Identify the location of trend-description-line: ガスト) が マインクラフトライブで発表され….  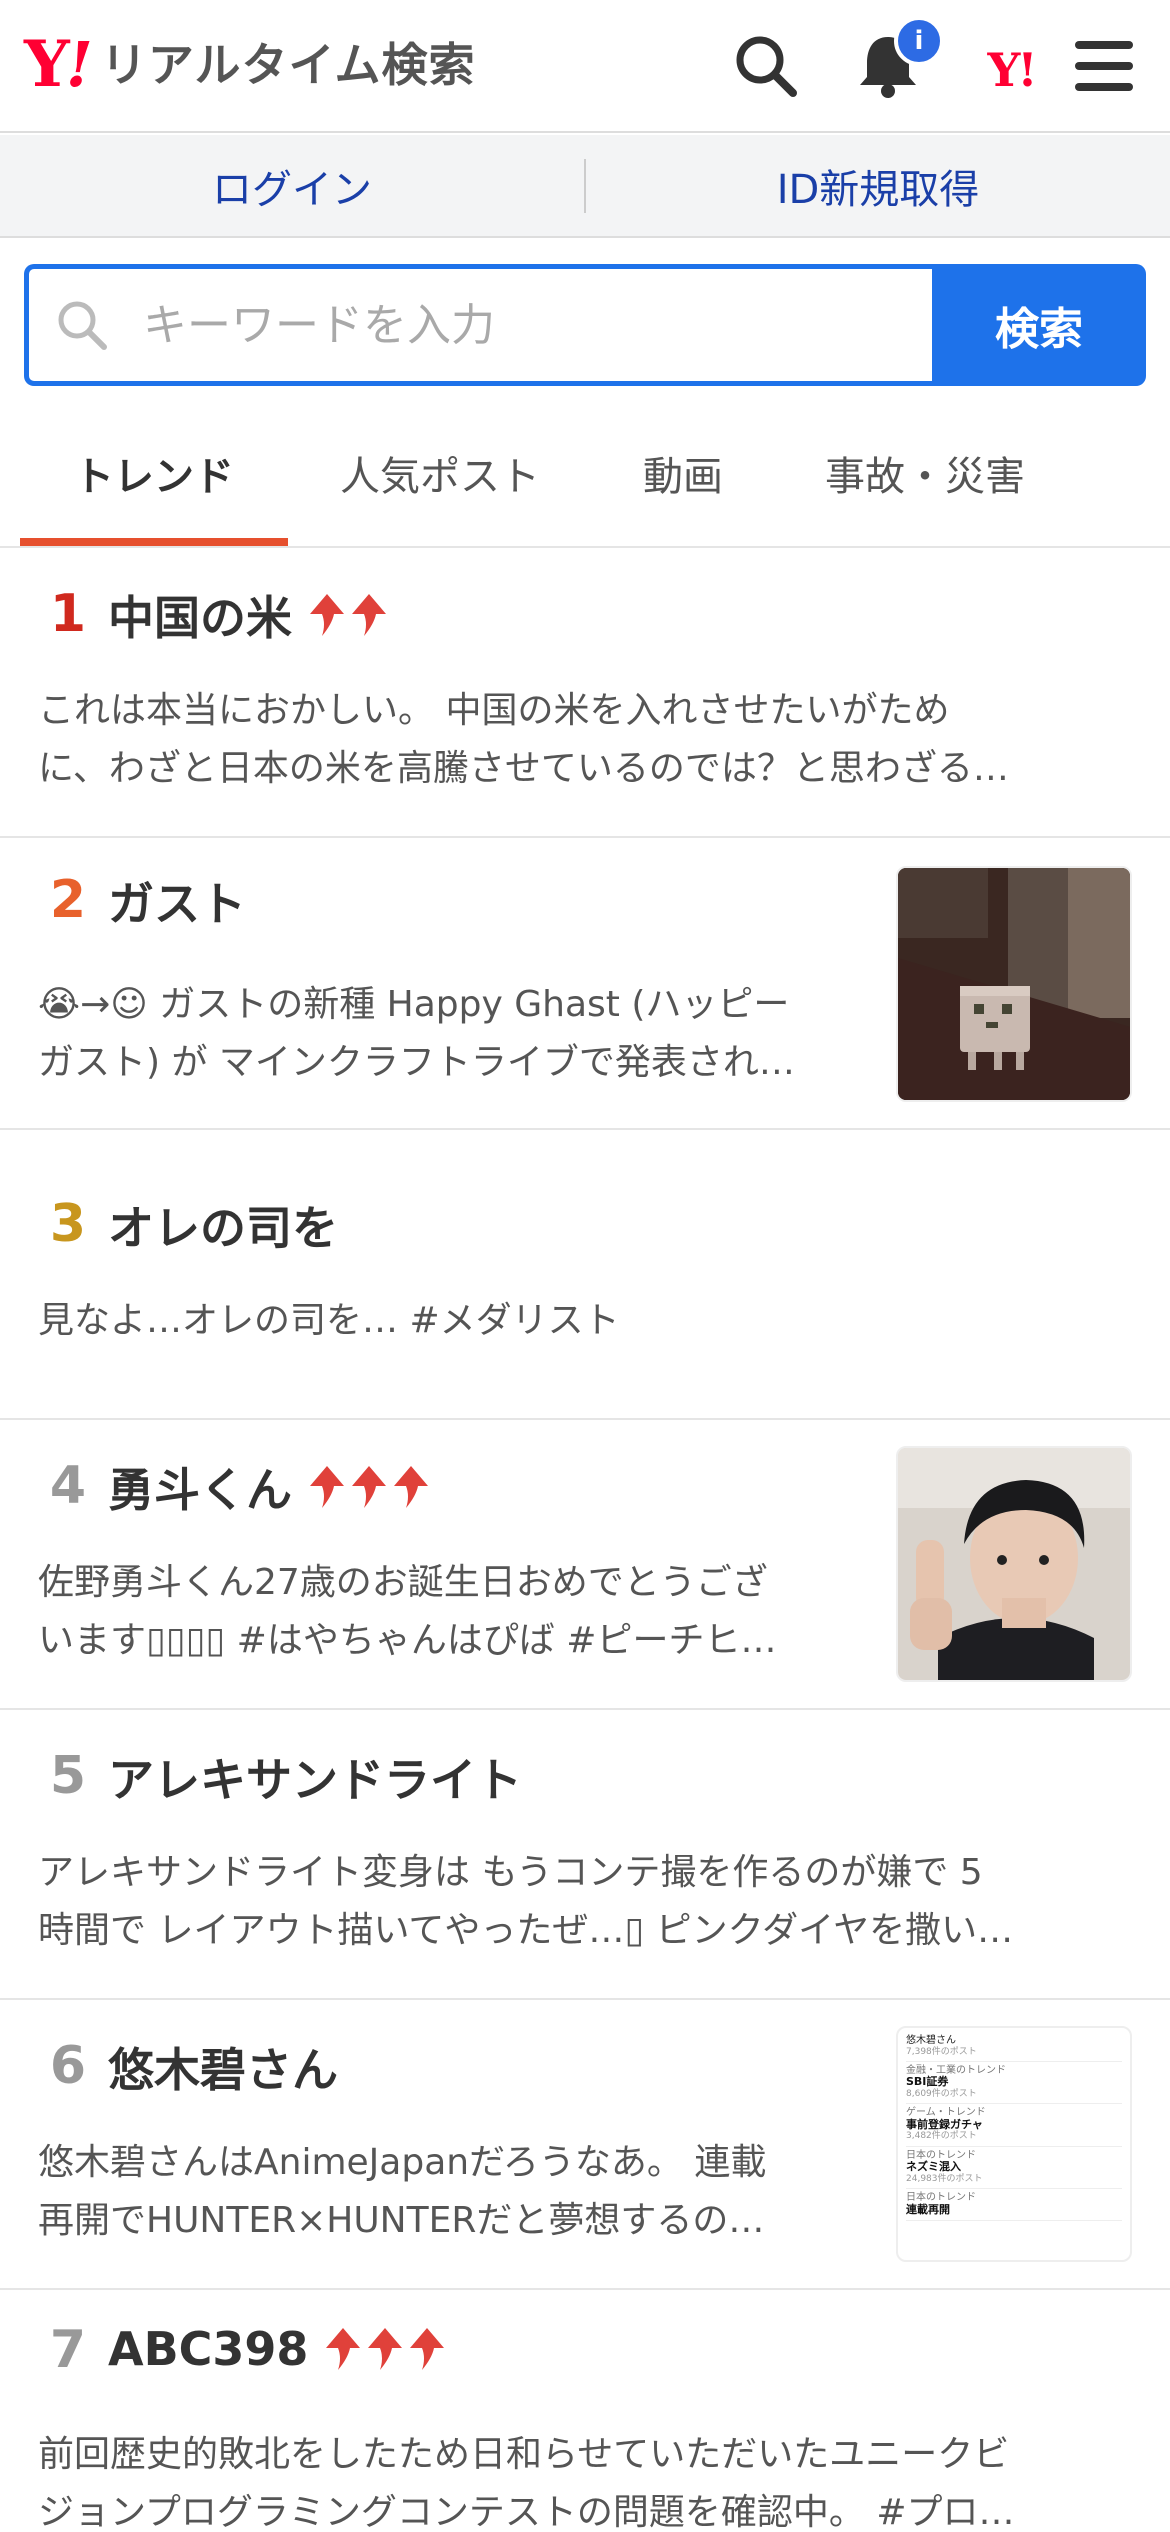
(416, 1062).